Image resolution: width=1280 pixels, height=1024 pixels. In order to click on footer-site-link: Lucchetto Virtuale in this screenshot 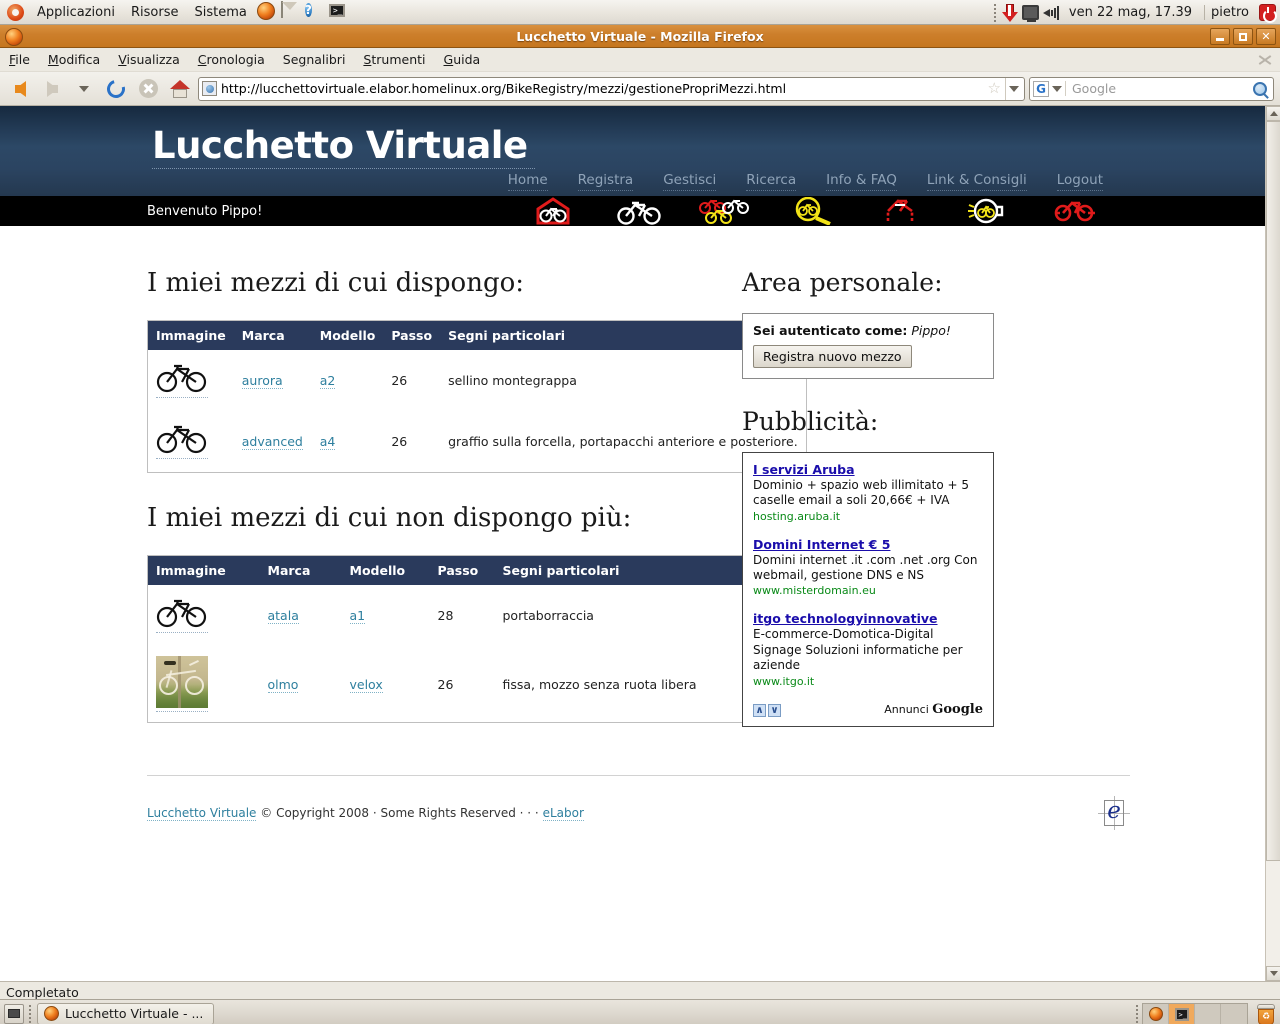, I will do `click(202, 813)`.